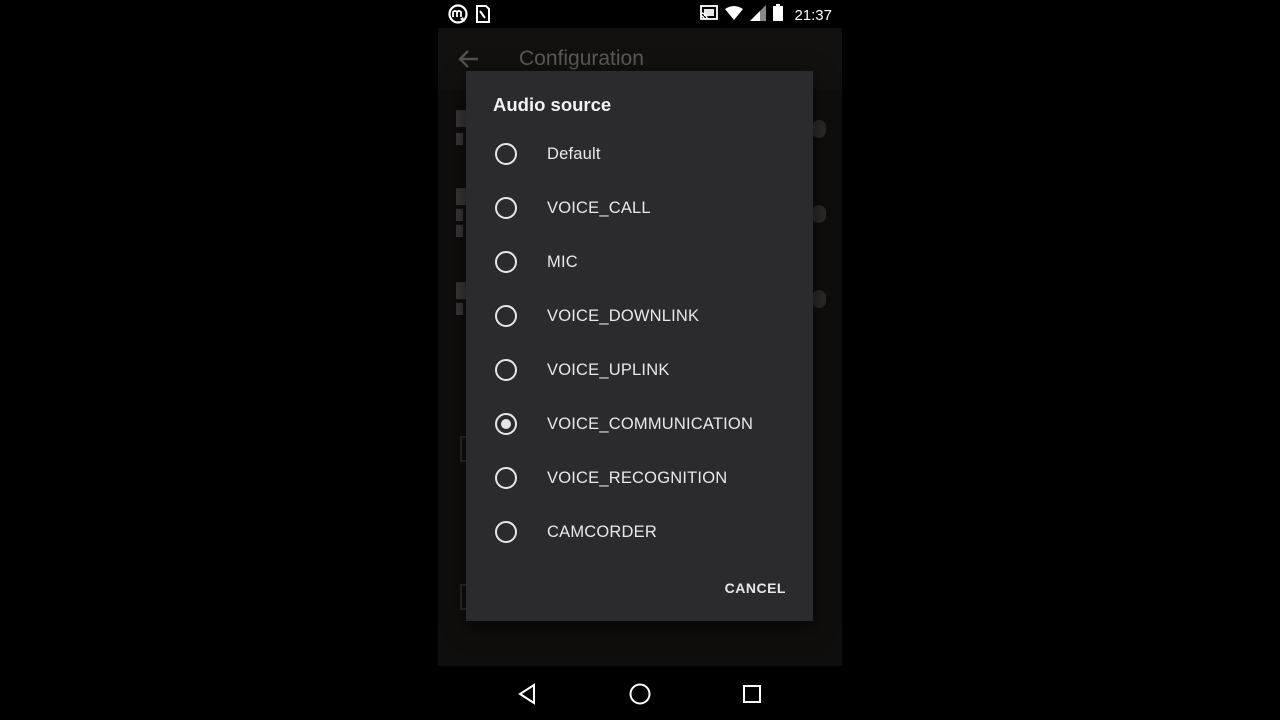 The image size is (1280, 720). I want to click on nav-home-icon, so click(640, 694).